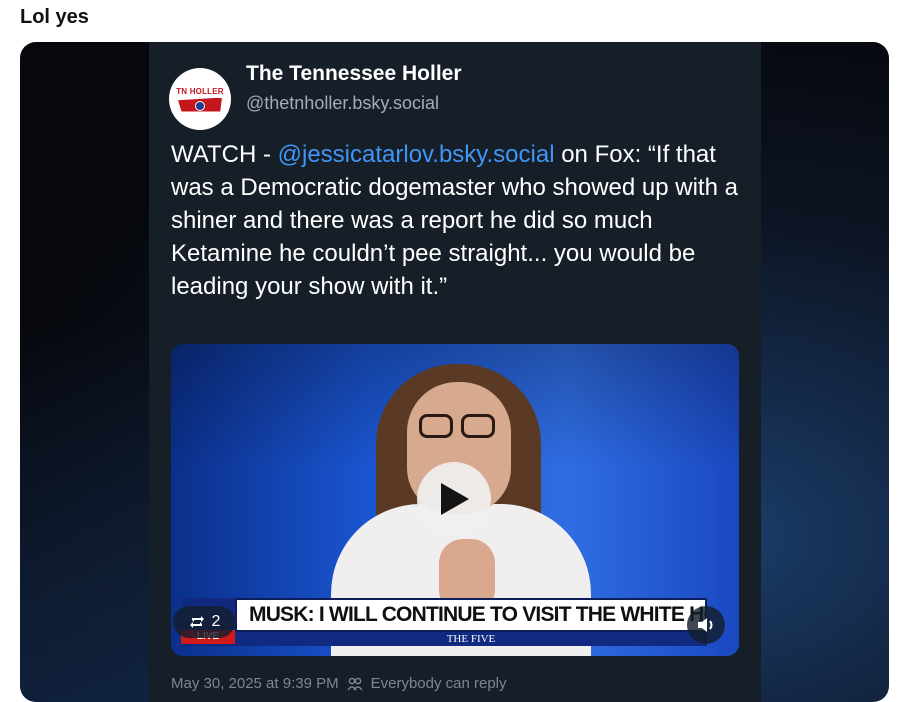 This screenshot has width=910, height=702. What do you see at coordinates (416, 154) in the screenshot?
I see `mention-link: @jessicatarlov.bsky.social` at bounding box center [416, 154].